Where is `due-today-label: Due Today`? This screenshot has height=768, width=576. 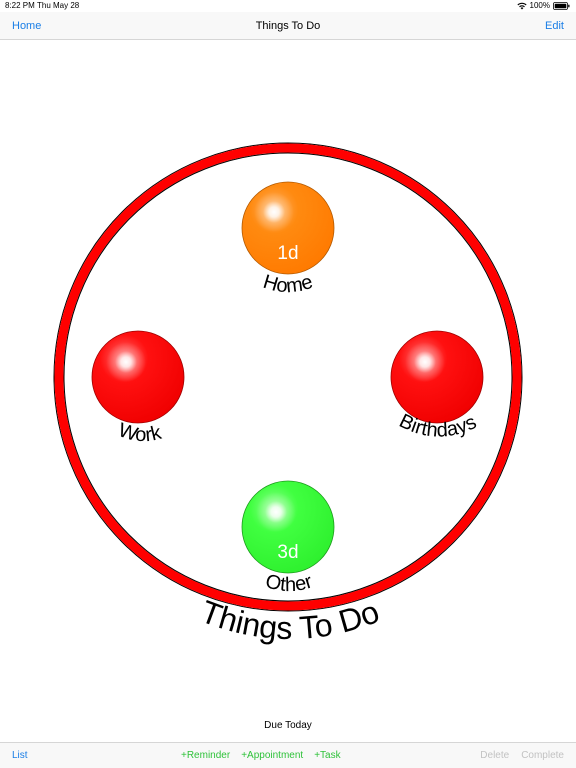 due-today-label: Due Today is located at coordinates (288, 725).